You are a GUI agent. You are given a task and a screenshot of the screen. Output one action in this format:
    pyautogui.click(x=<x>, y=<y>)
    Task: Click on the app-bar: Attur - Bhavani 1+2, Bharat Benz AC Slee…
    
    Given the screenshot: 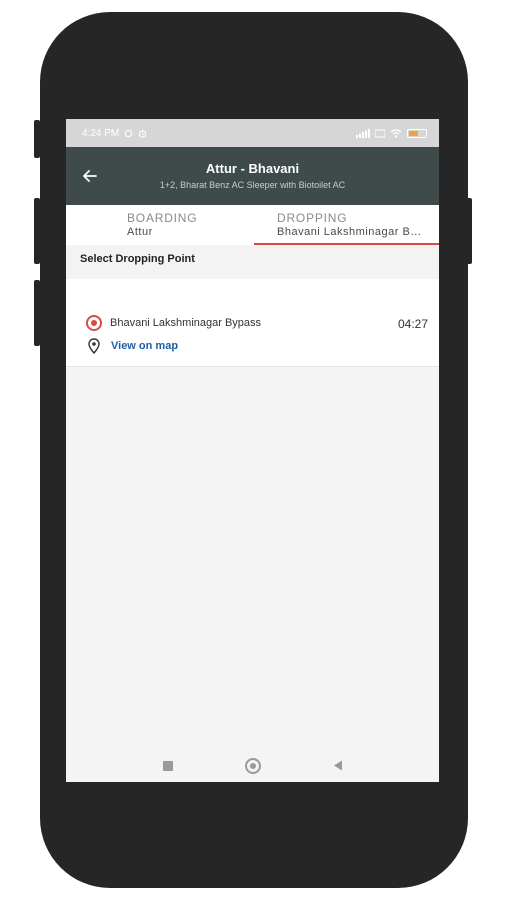 What is the action you would take?
    pyautogui.click(x=252, y=176)
    